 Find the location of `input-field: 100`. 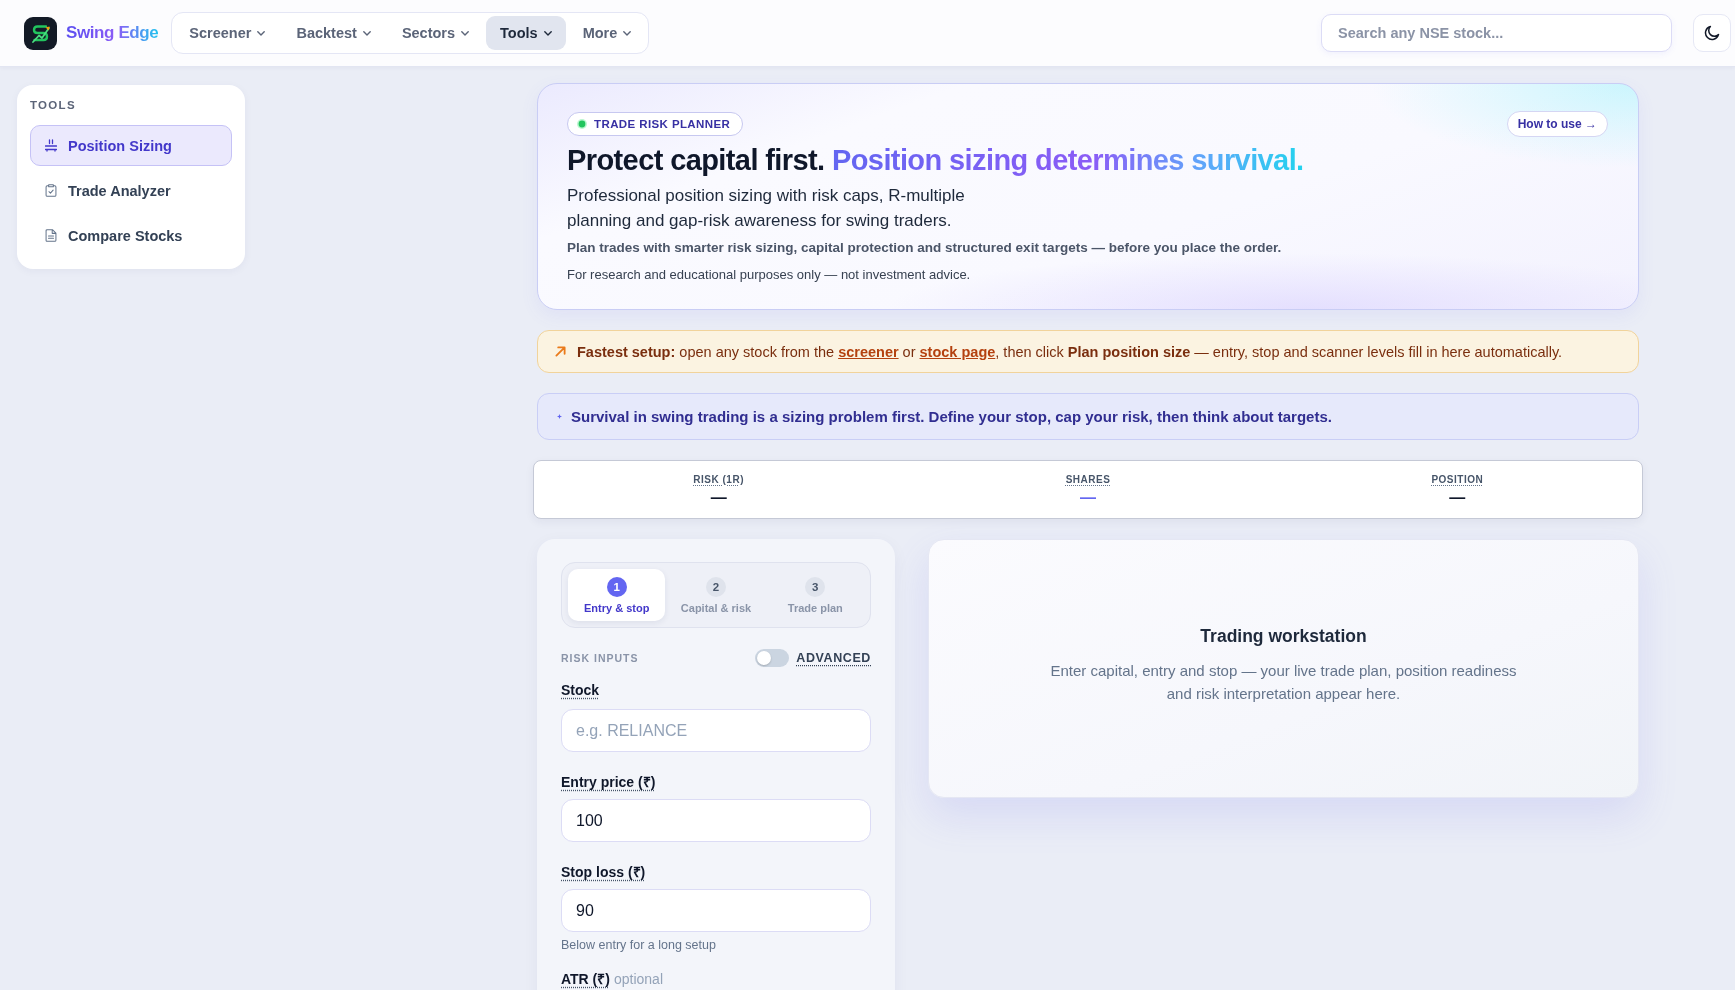

input-field: 100 is located at coordinates (716, 820).